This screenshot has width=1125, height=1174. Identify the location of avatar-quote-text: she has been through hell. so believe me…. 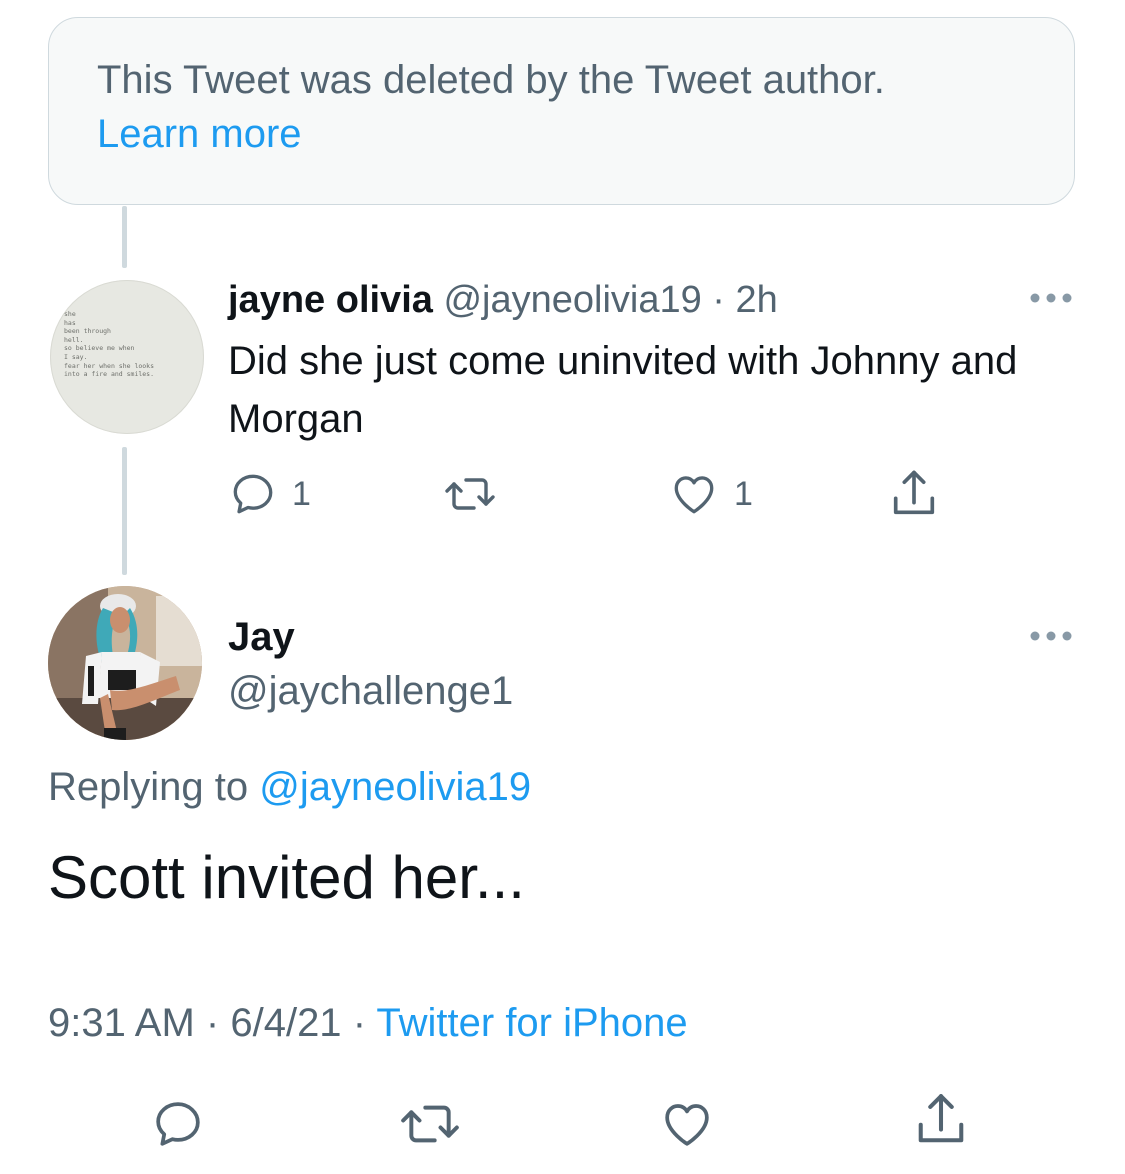
(109, 344).